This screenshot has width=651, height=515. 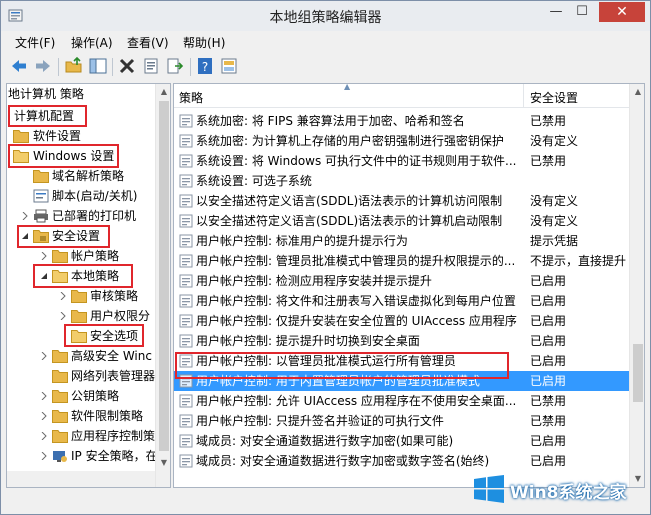 I want to click on tree-item-computer-config: 计算机配置, so click(x=81, y=116).